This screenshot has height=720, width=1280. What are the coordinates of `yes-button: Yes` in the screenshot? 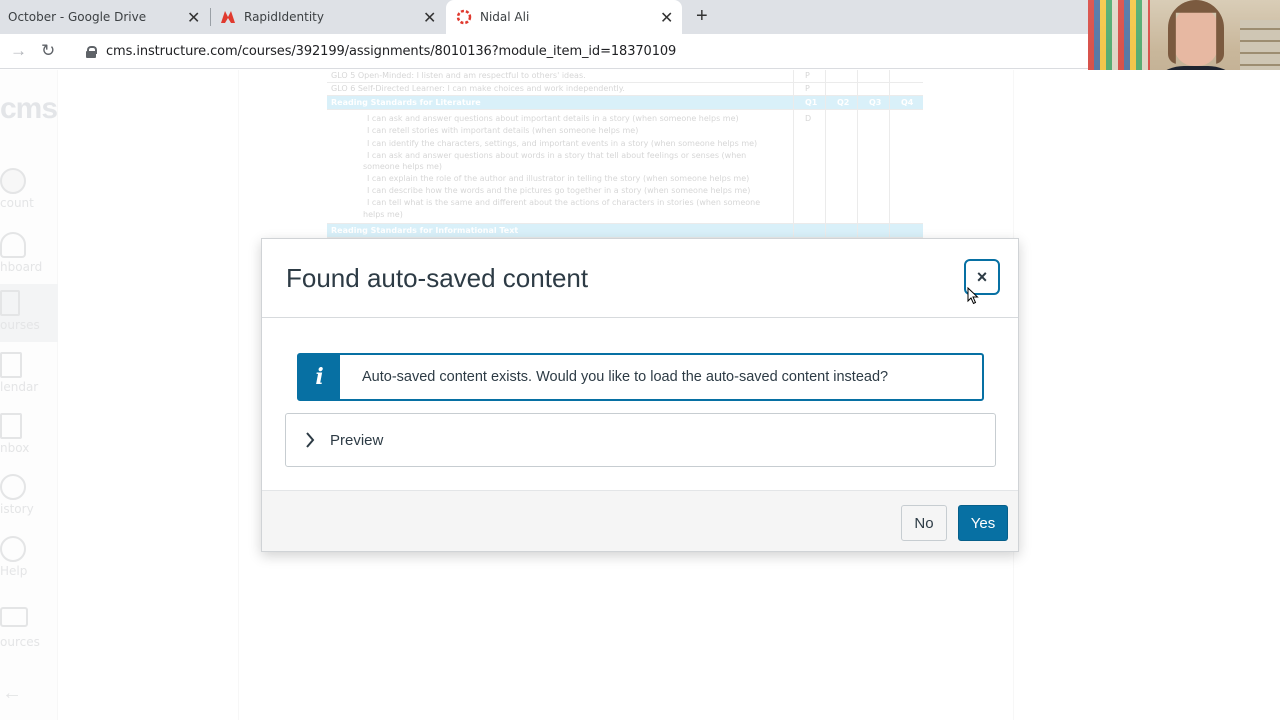 It's located at (983, 523).